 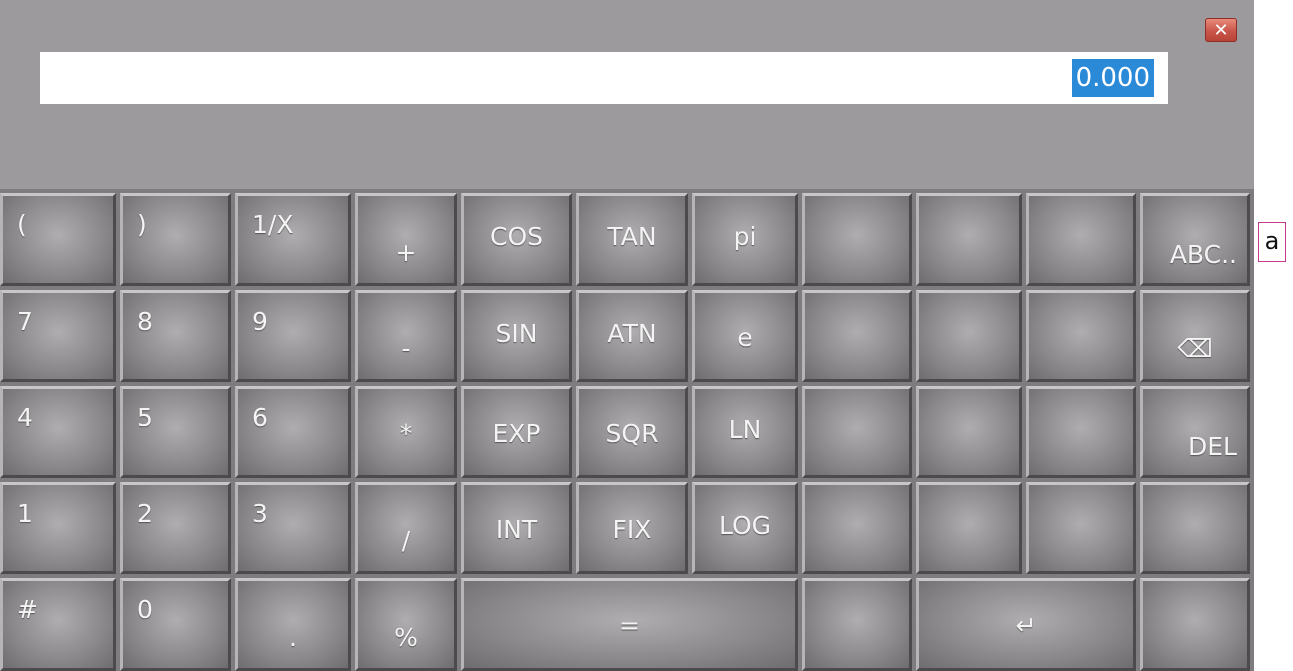 What do you see at coordinates (175, 239) in the screenshot?
I see `right-paren-key: )` at bounding box center [175, 239].